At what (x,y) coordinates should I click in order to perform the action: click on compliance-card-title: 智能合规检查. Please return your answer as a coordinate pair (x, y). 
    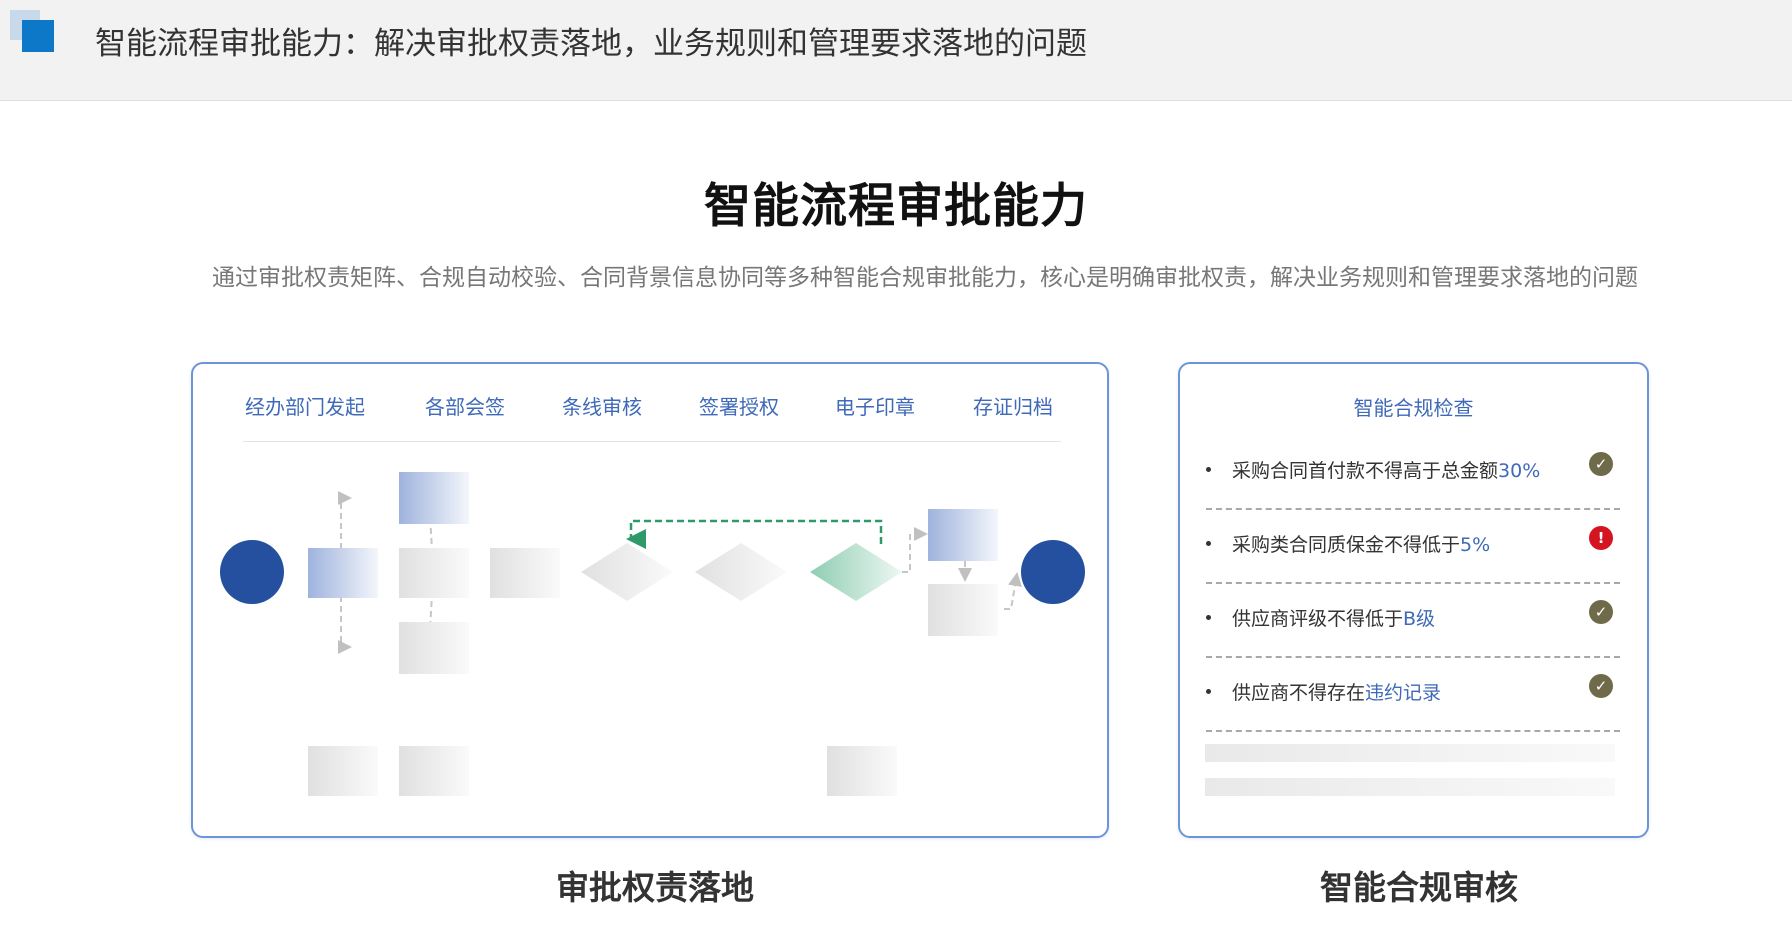
    Looking at the image, I should click on (1413, 408).